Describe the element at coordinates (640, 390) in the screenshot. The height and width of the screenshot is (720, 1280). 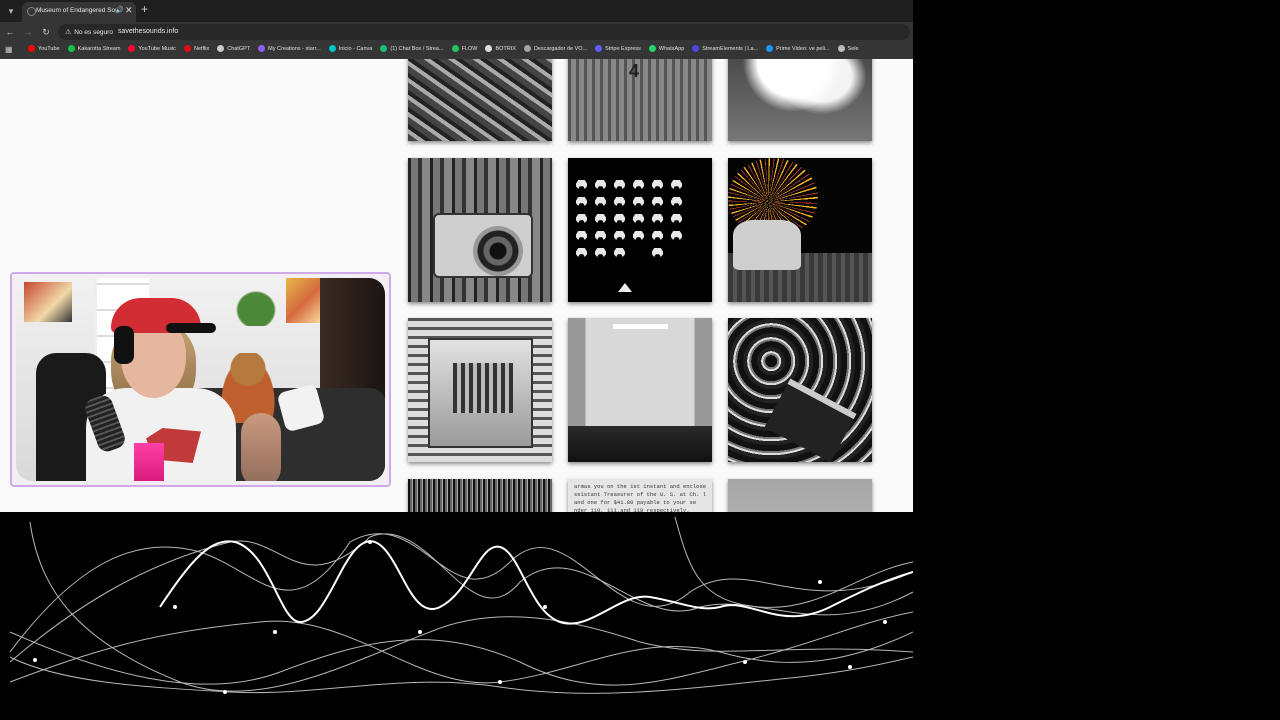
I see `tile-empty-room` at that location.